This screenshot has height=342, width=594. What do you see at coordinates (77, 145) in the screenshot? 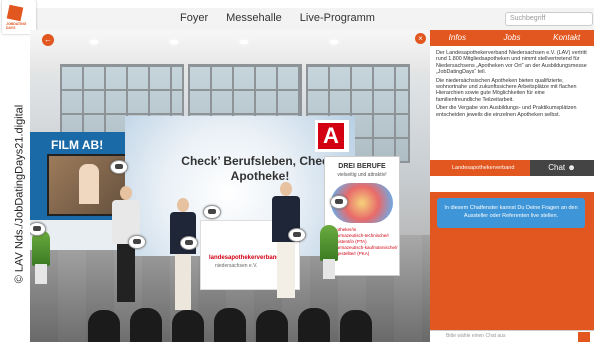
I see `film-title: FILM AB!` at bounding box center [77, 145].